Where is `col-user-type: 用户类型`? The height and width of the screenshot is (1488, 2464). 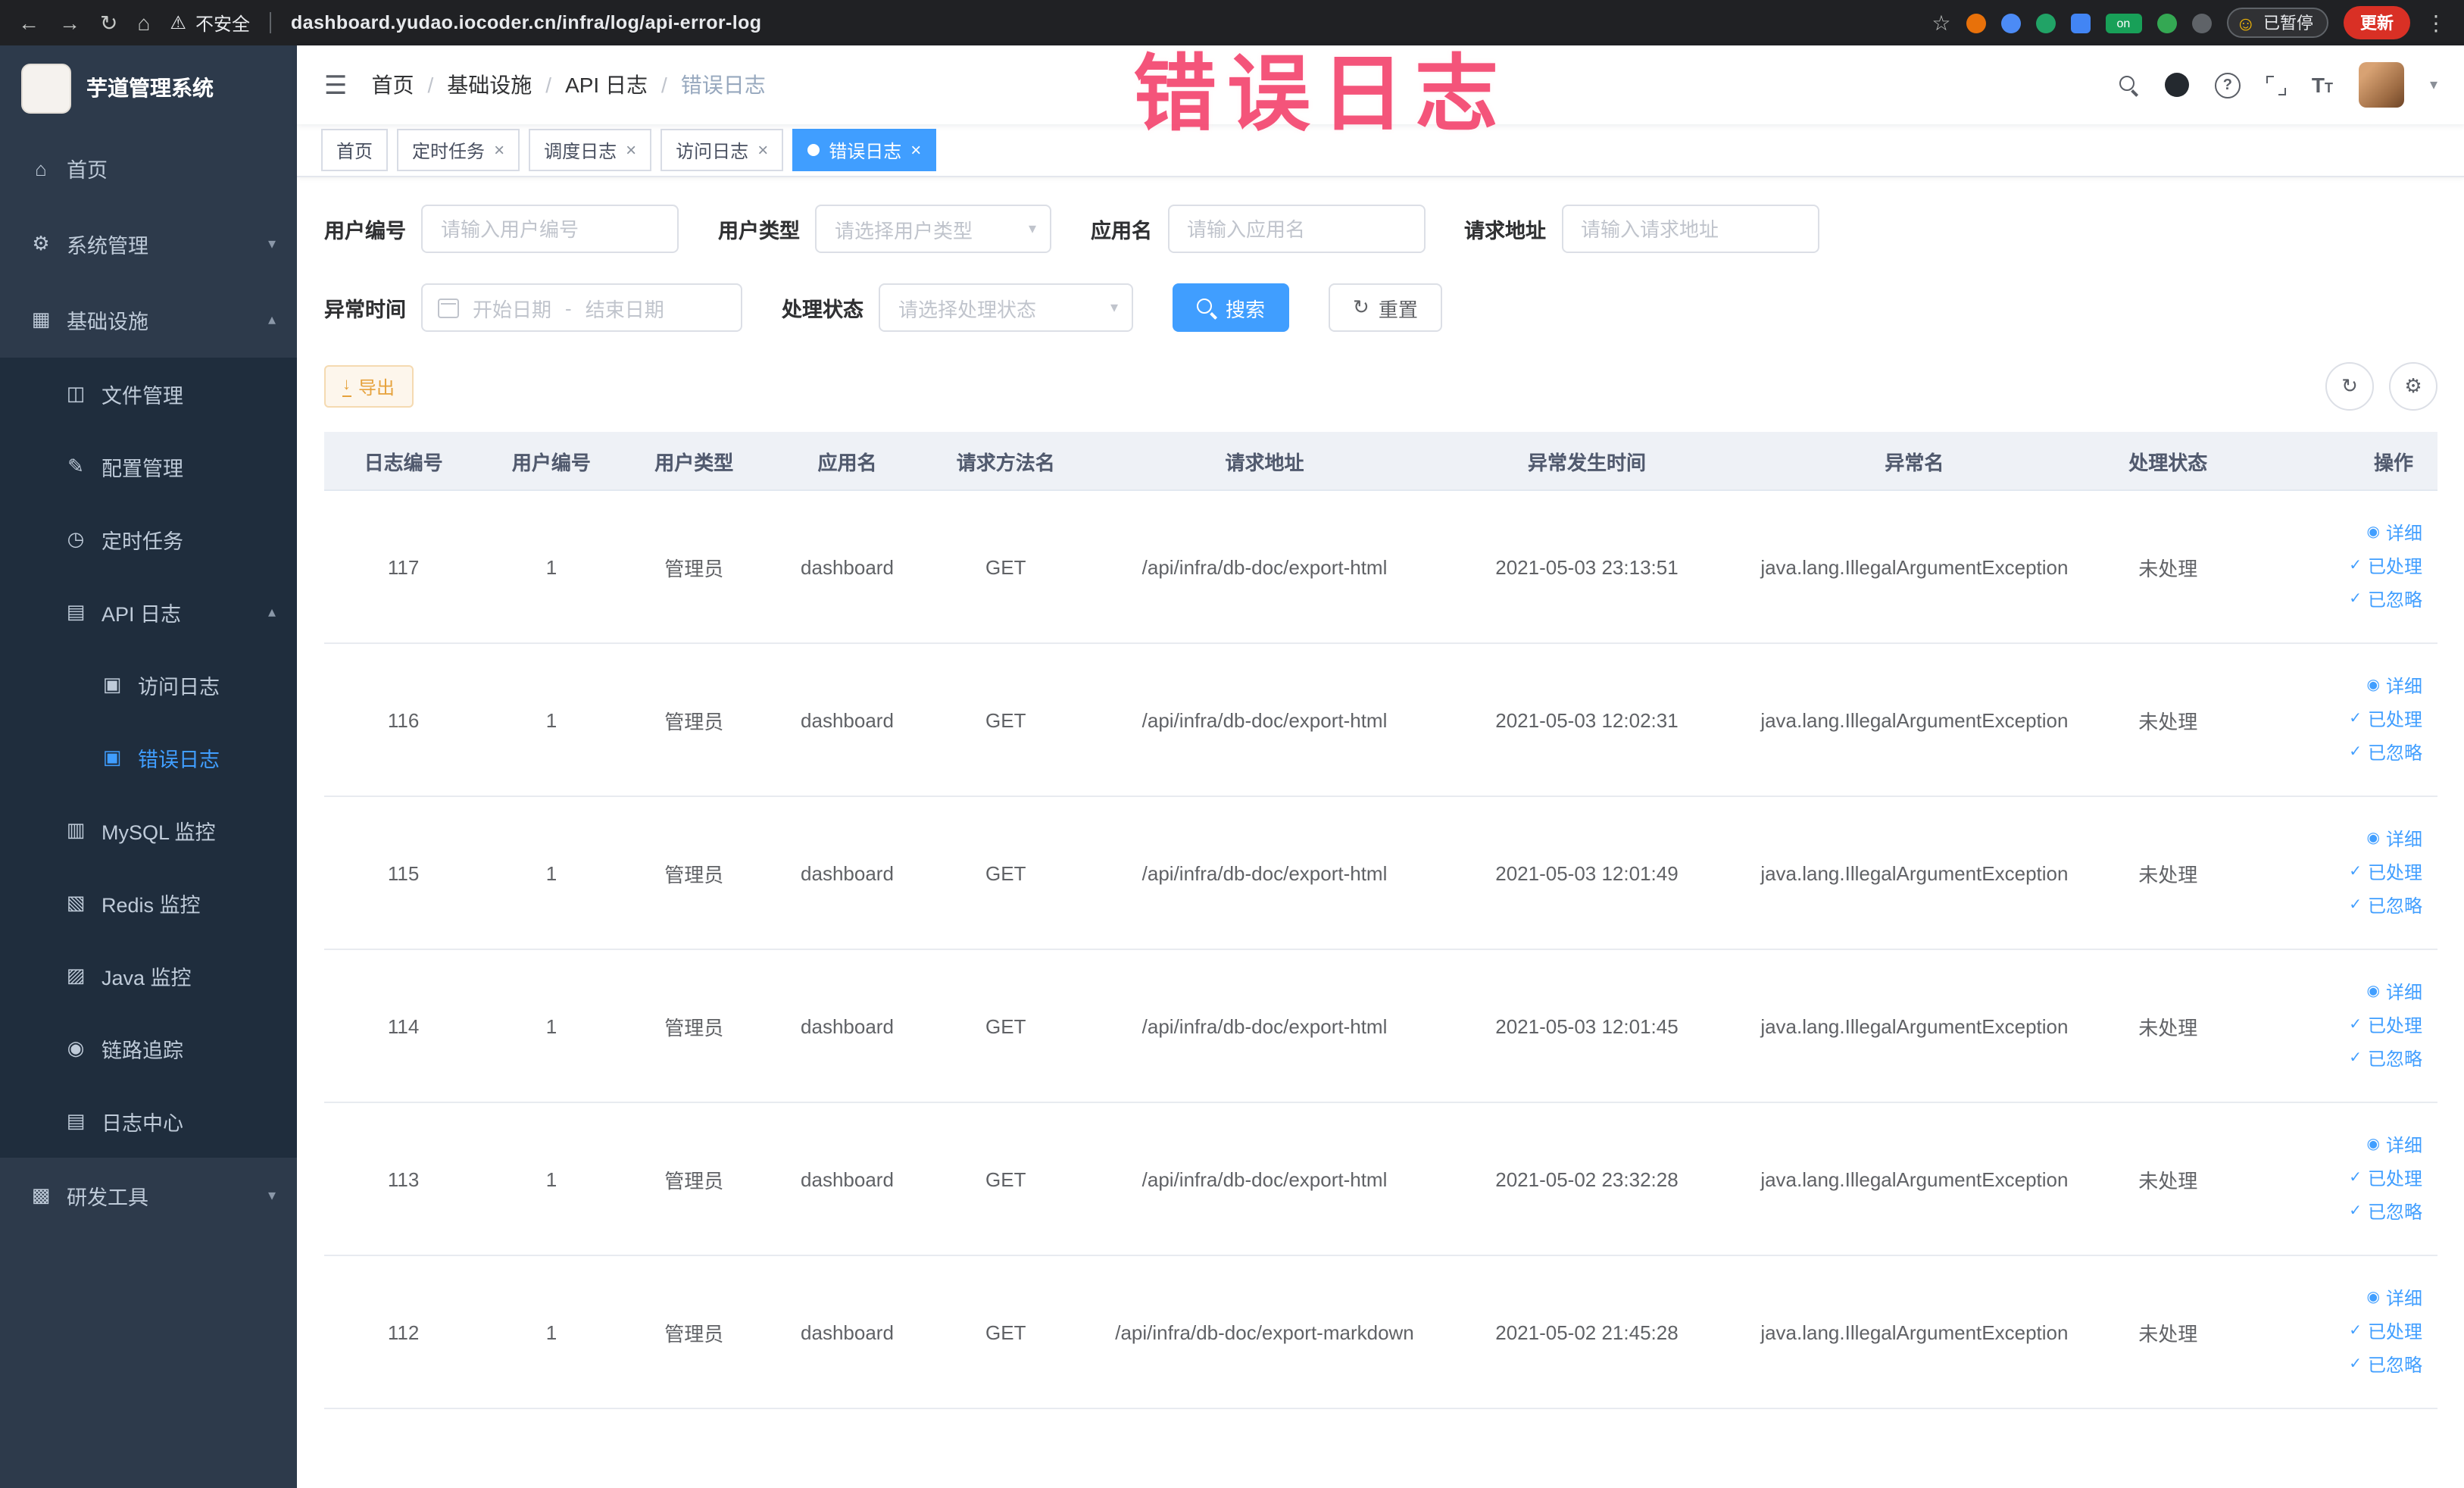 col-user-type: 用户类型 is located at coordinates (694, 461).